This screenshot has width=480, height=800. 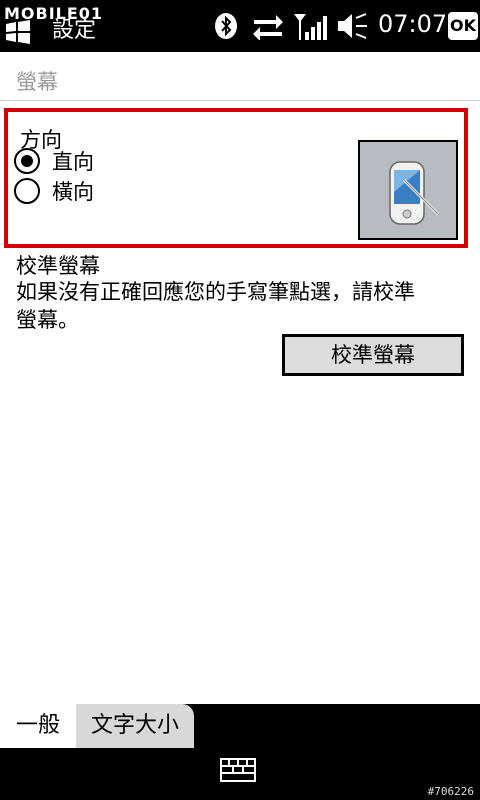 I want to click on bottom-bar: #706226, so click(x=240, y=774).